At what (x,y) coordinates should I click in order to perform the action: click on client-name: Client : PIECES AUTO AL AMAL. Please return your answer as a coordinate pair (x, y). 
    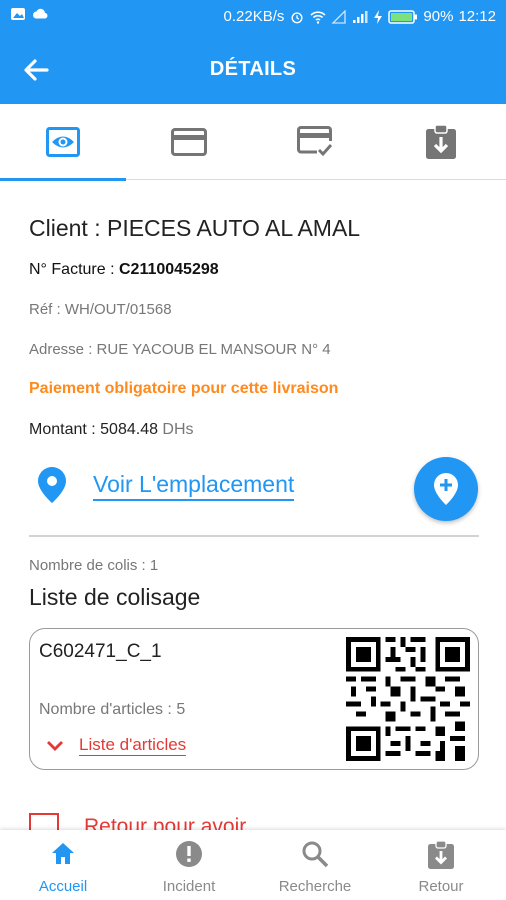
    Looking at the image, I should click on (195, 228).